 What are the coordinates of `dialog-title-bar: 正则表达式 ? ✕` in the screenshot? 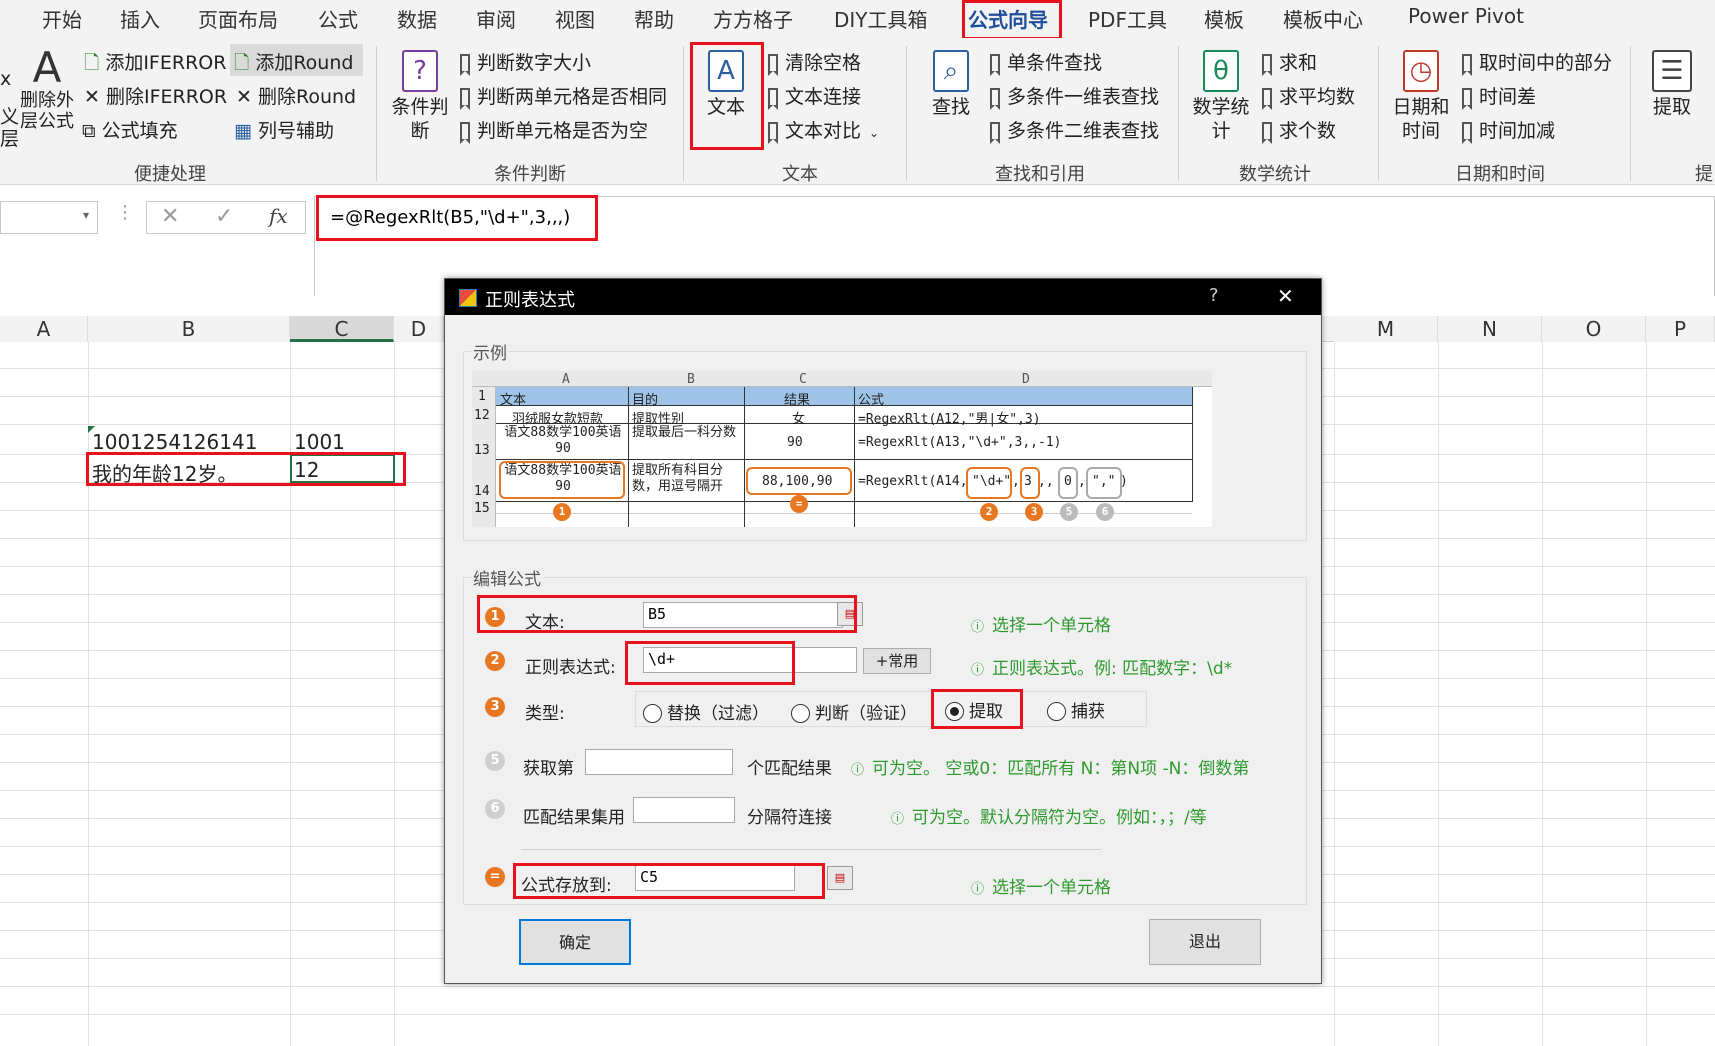 It's located at (883, 297).